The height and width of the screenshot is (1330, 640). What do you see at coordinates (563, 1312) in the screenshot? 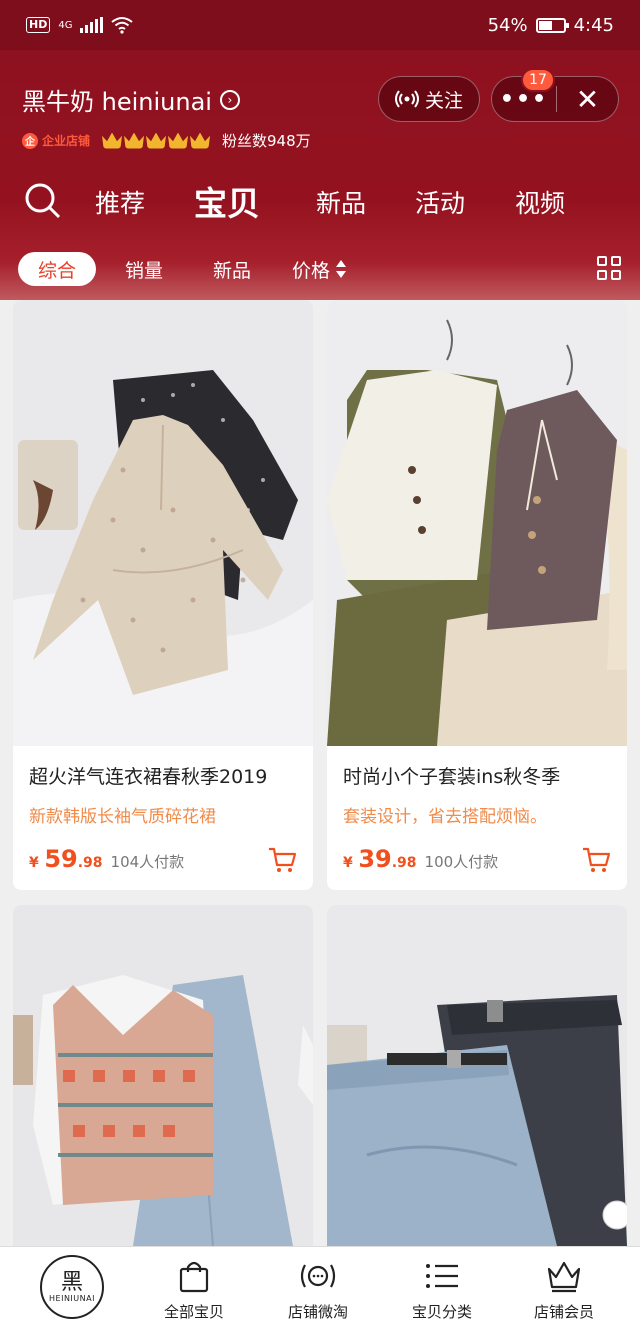
I see `nav-membership-label: 店铺会员` at bounding box center [563, 1312].